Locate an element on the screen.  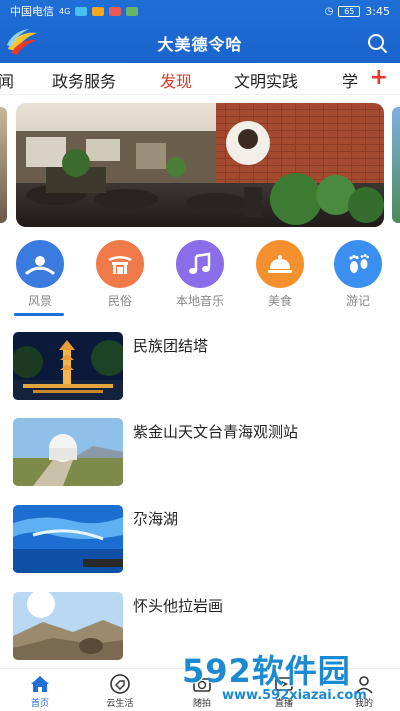
nav-cloud-life: 云生活 is located at coordinates (120, 691).